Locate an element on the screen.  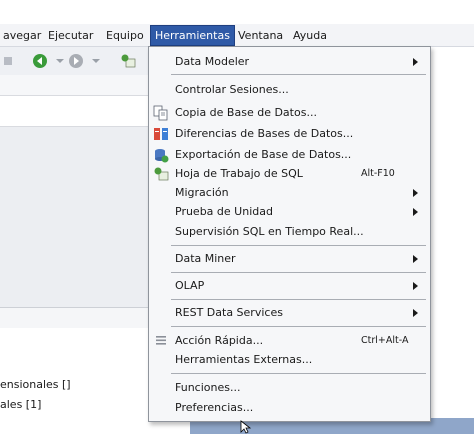
menu-item-label: Hoja de Trabajo de SQL is located at coordinates (239, 173).